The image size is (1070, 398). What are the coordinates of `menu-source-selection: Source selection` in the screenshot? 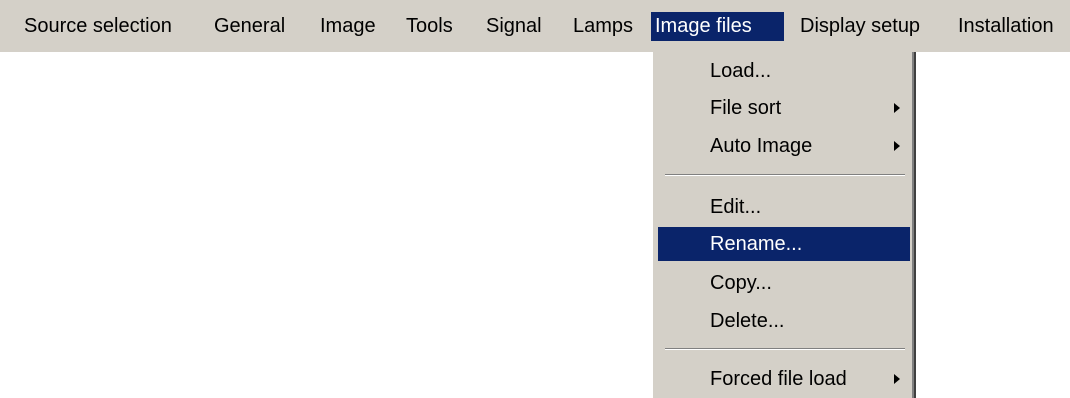 It's located at (98, 26).